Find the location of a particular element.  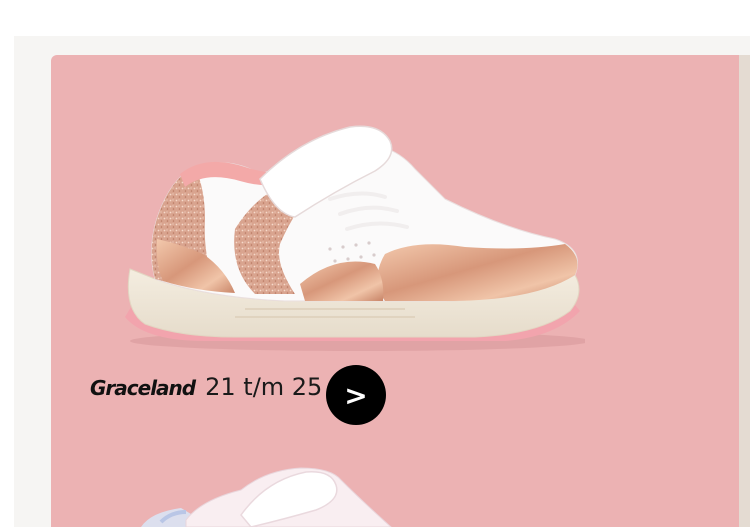

product-info: Graceland 21 t/m 25 is located at coordinates (206, 387).